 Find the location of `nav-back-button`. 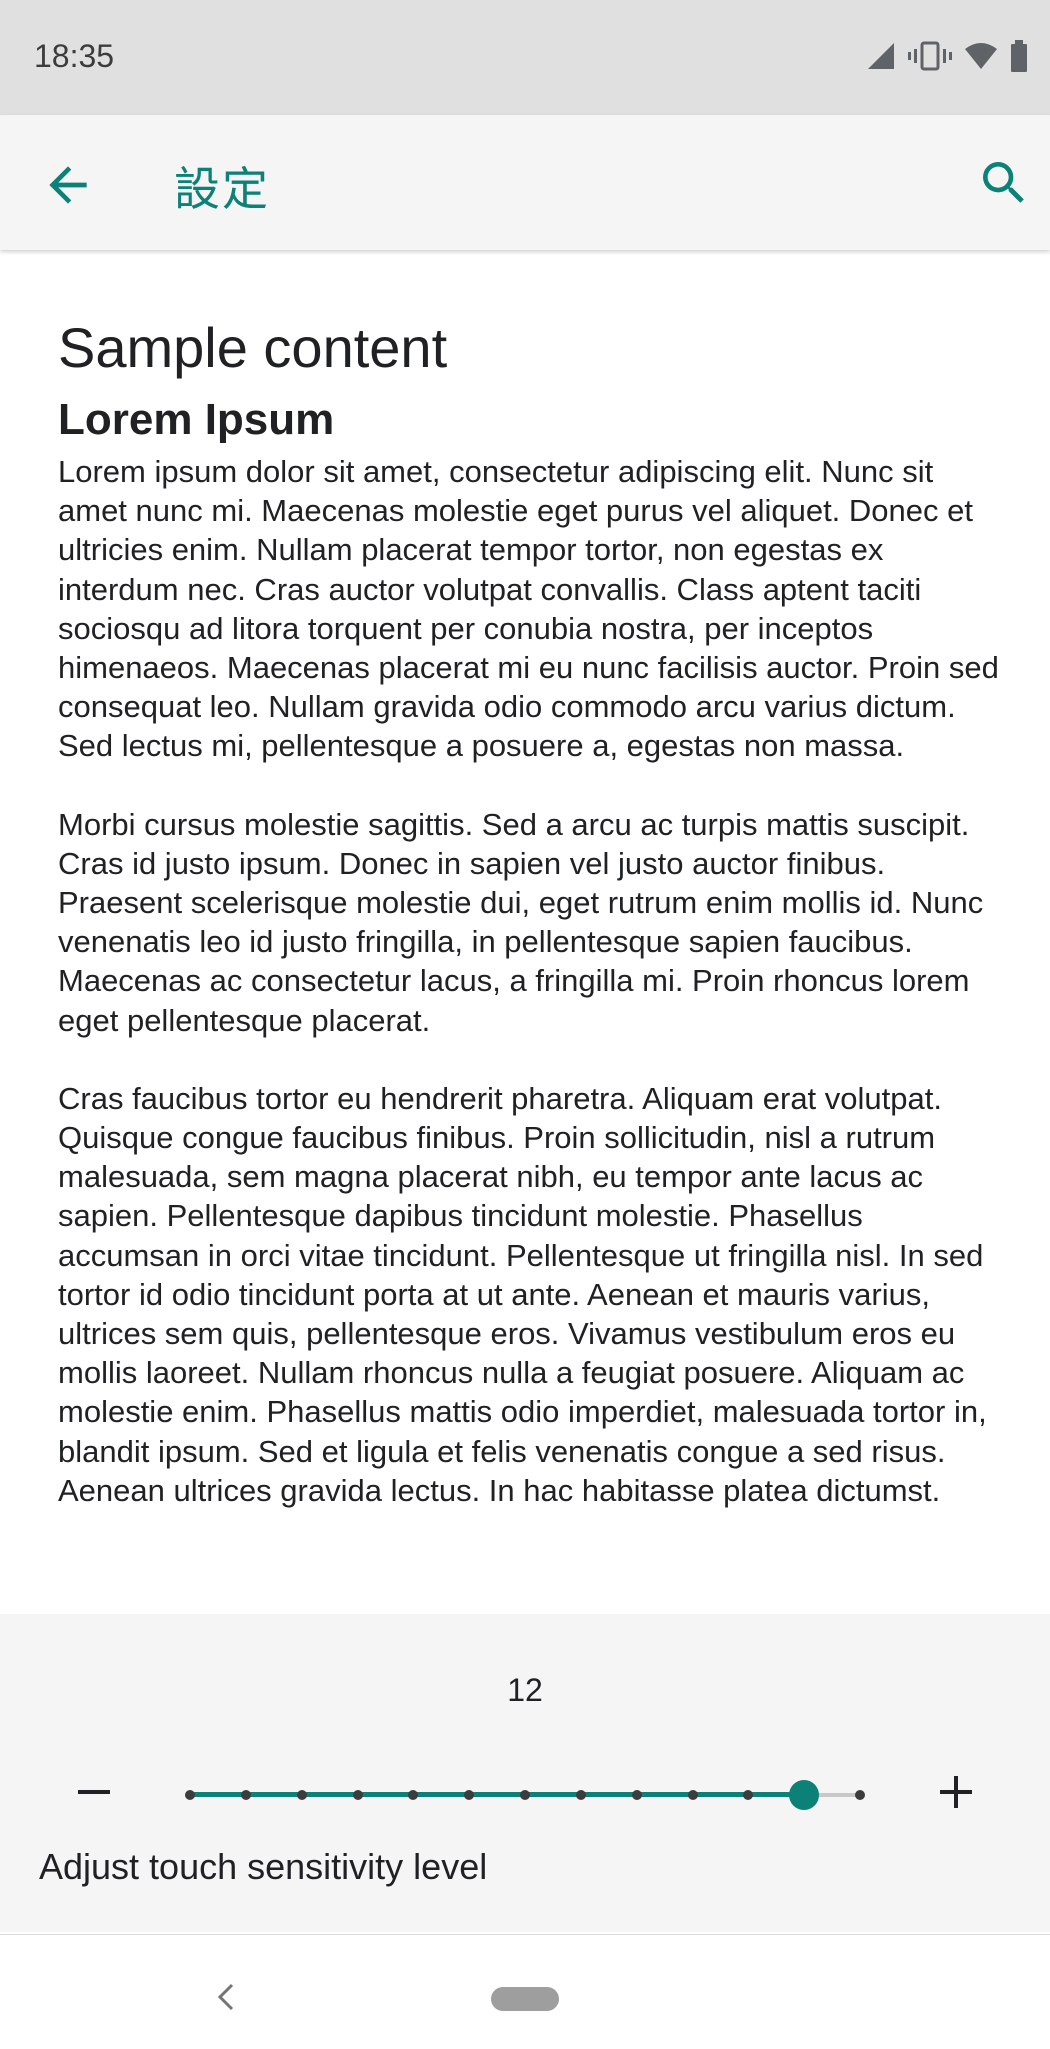

nav-back-button is located at coordinates (226, 1997).